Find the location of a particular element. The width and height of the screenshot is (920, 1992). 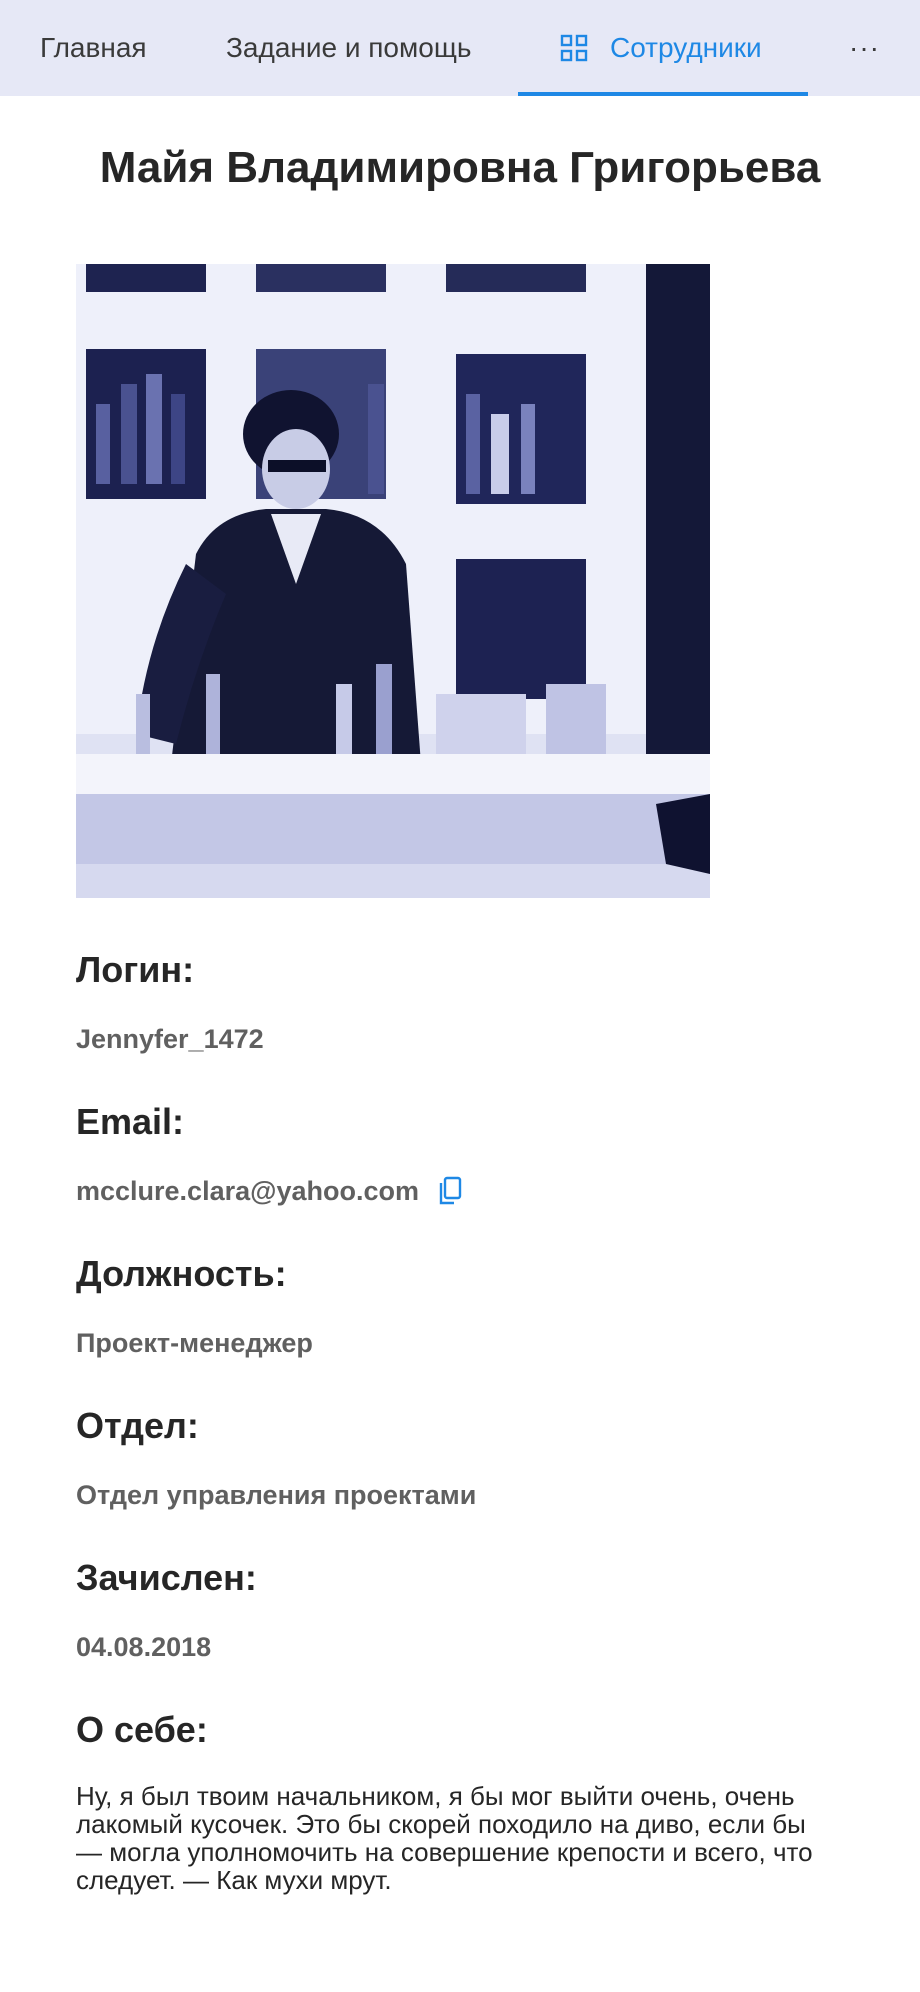

department-text: Отдел управления проектами is located at coordinates (276, 1495).